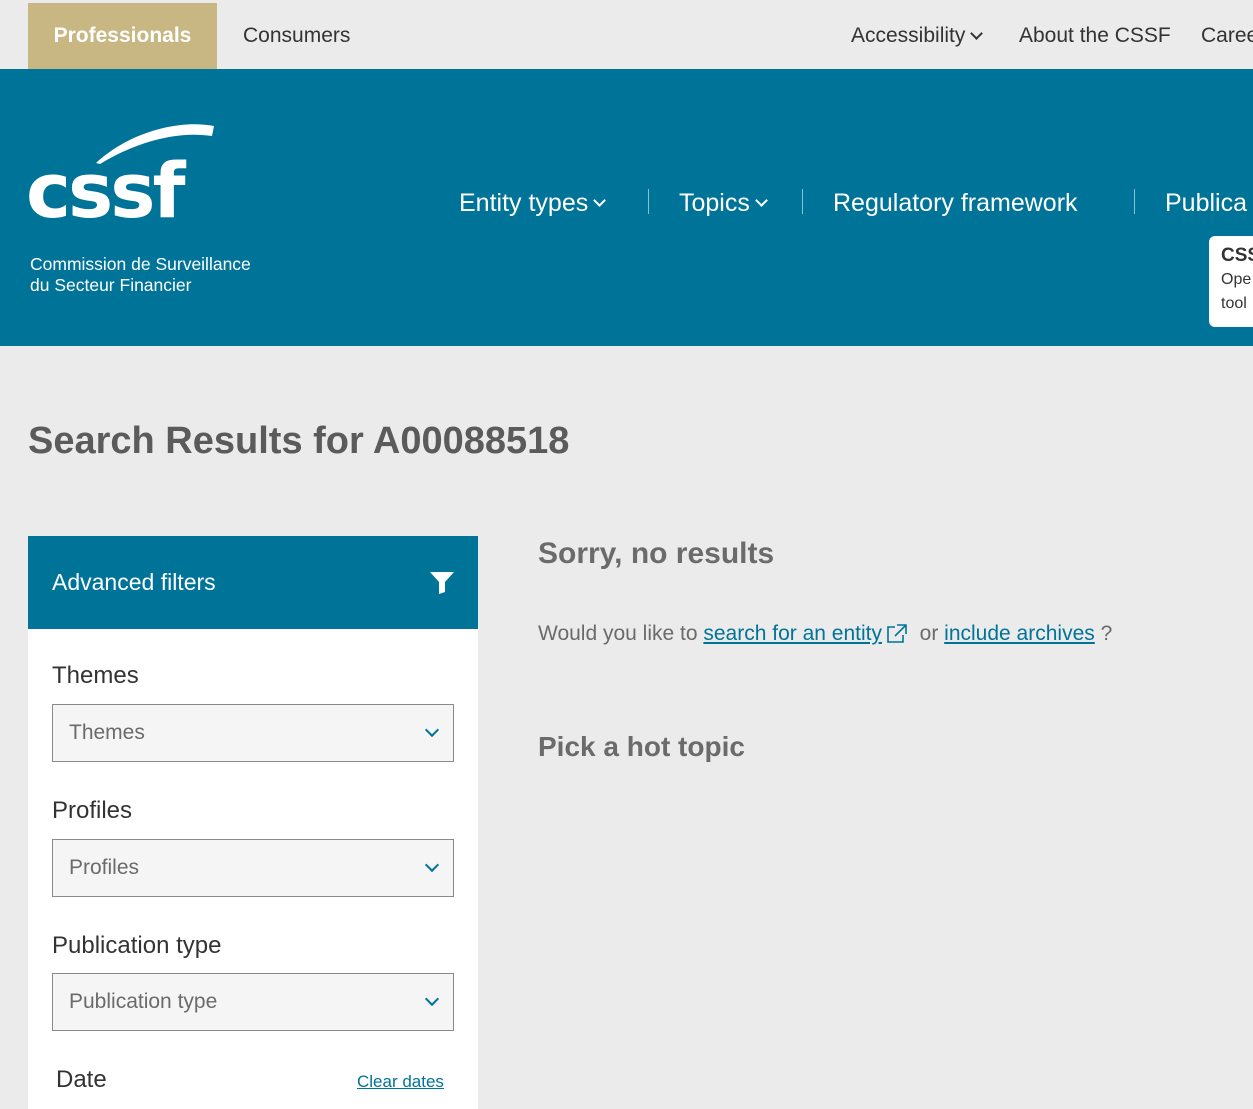 The width and height of the screenshot is (1253, 1109). I want to click on info-popup: CSS Ope tool, so click(1231, 281).